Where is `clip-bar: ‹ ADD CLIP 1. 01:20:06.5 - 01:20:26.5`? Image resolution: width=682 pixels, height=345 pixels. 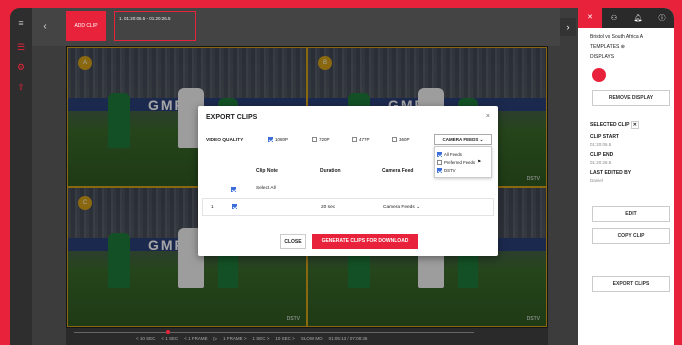
clip-bar: ‹ ADD CLIP 1. 01:20:06.5 - 01:20:26.5 is located at coordinates (296, 27).